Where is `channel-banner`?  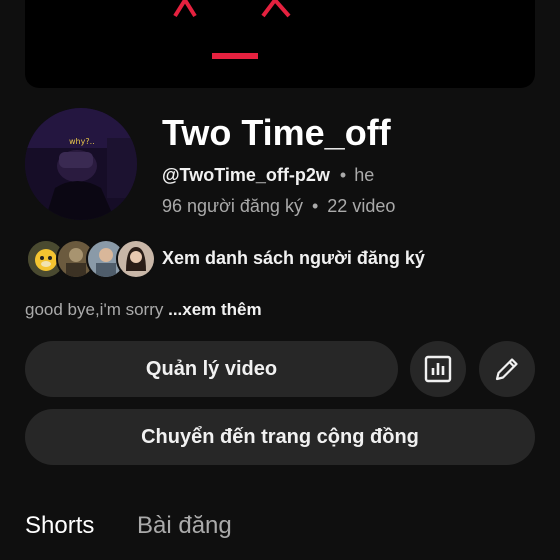 channel-banner is located at coordinates (280, 44).